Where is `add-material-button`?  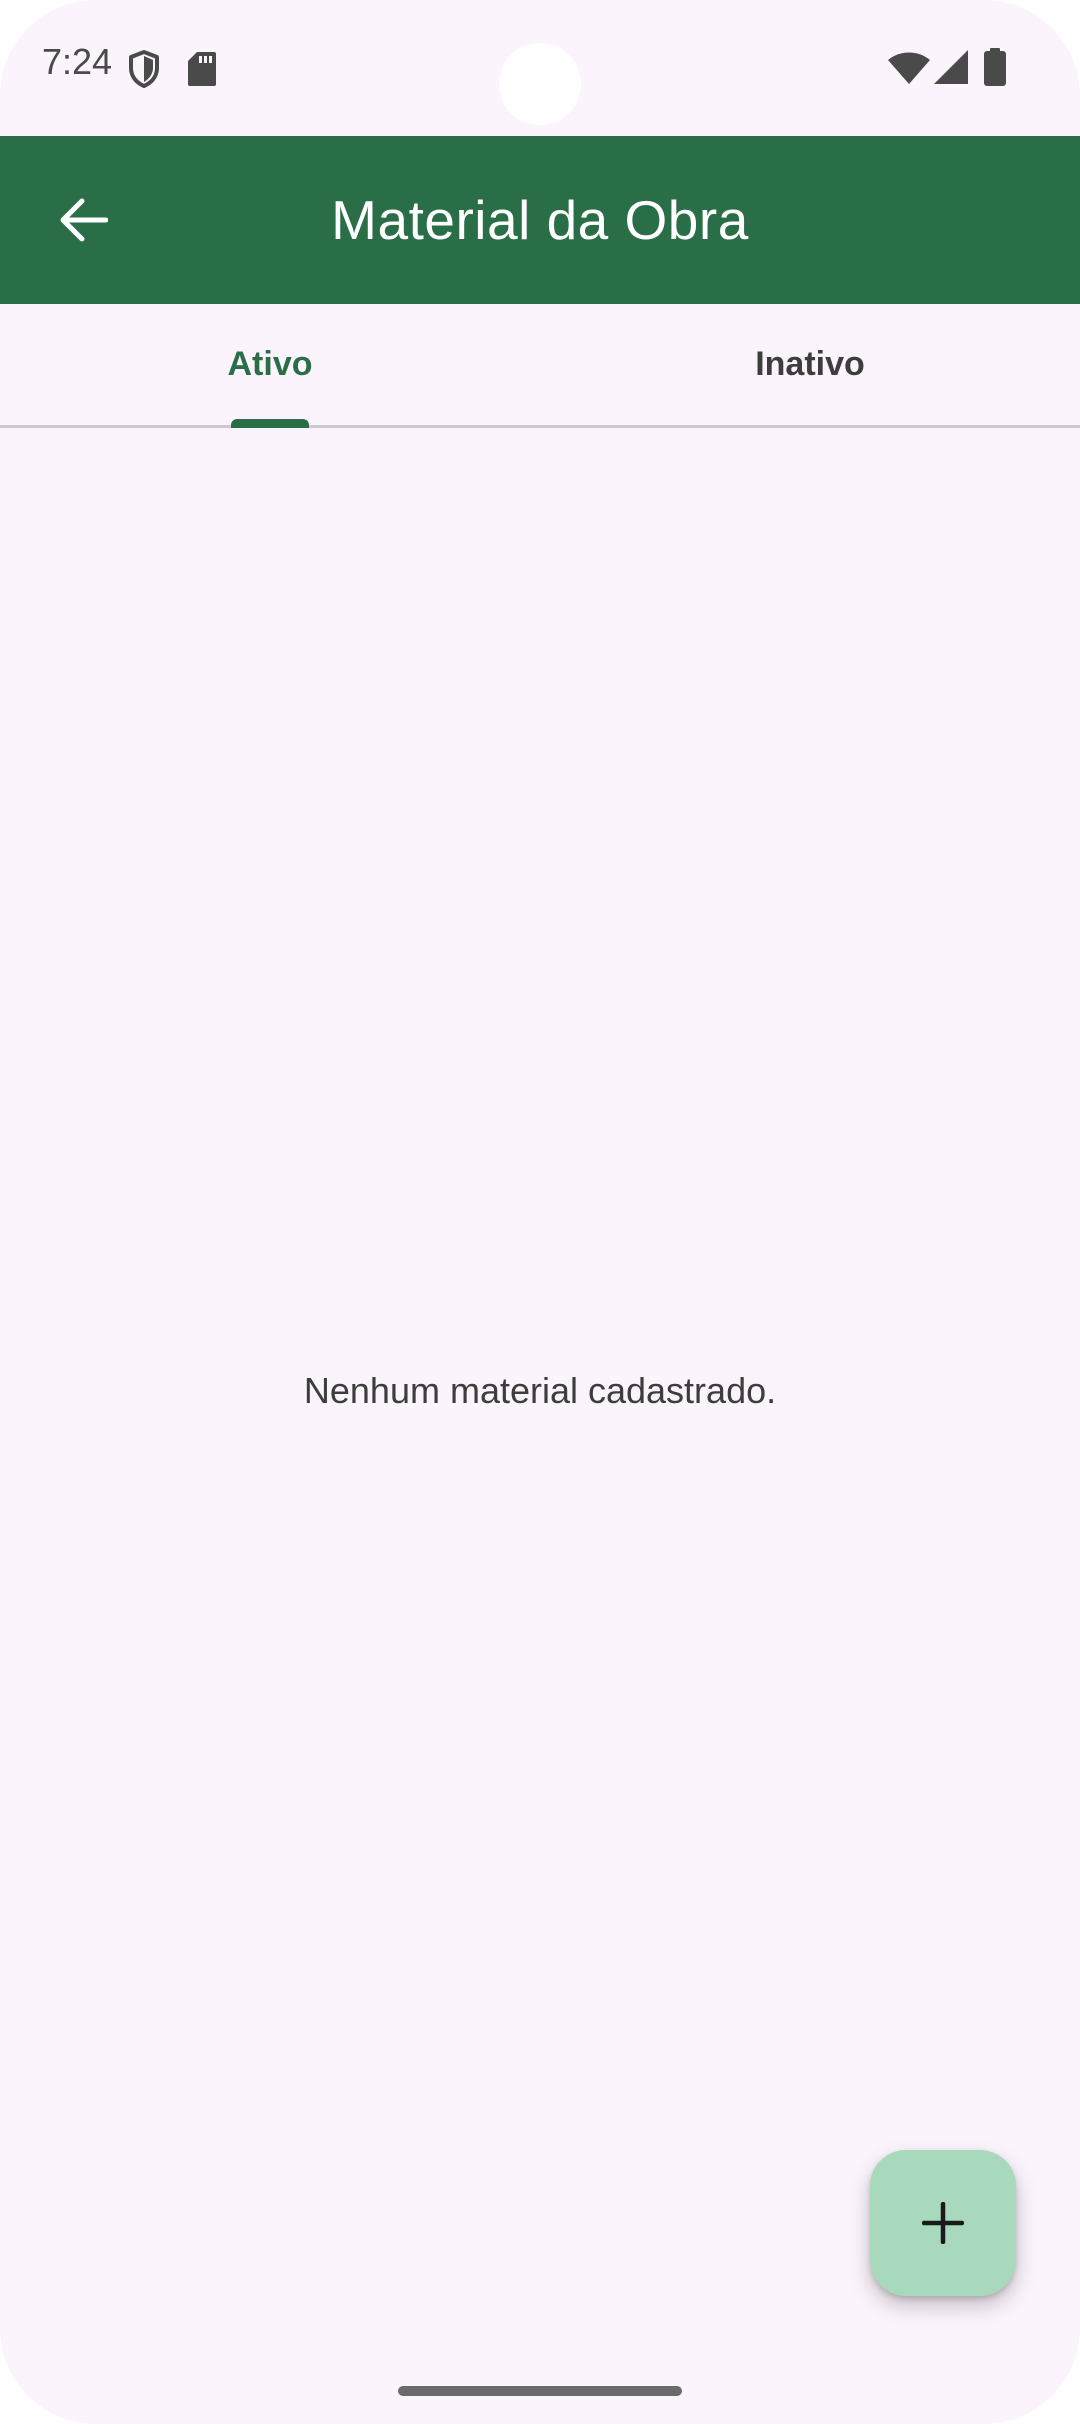 add-material-button is located at coordinates (943, 2223).